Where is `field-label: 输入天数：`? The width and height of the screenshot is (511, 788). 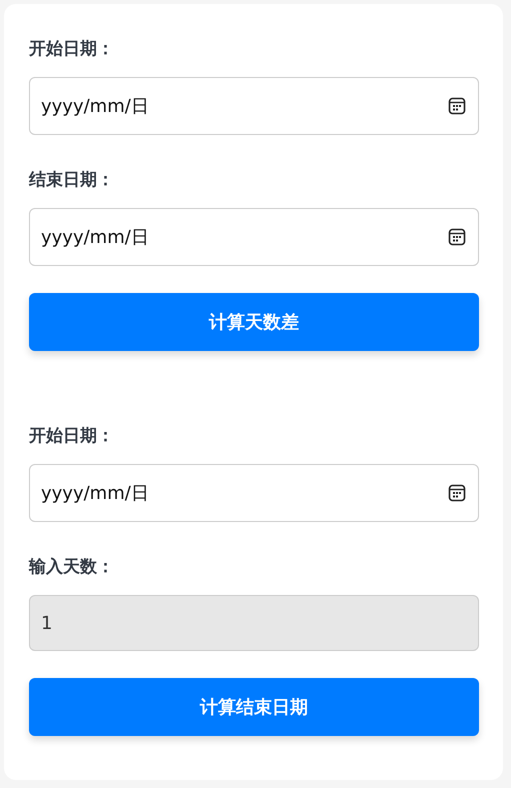 field-label: 输入天数： is located at coordinates (72, 567).